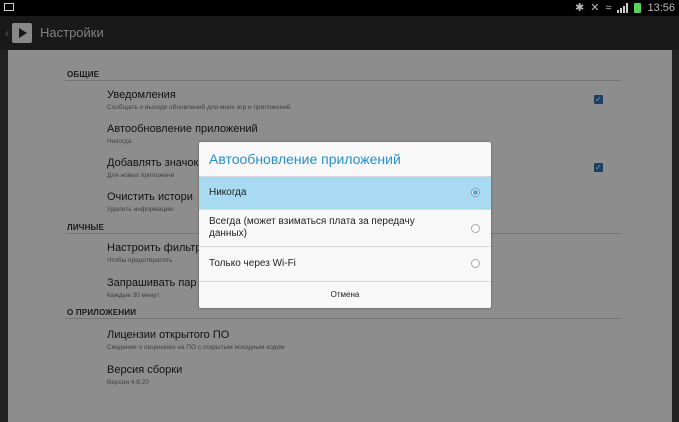 The height and width of the screenshot is (422, 679). Describe the element at coordinates (345, 295) in the screenshot. I see `cancel-button: Отмена` at that location.